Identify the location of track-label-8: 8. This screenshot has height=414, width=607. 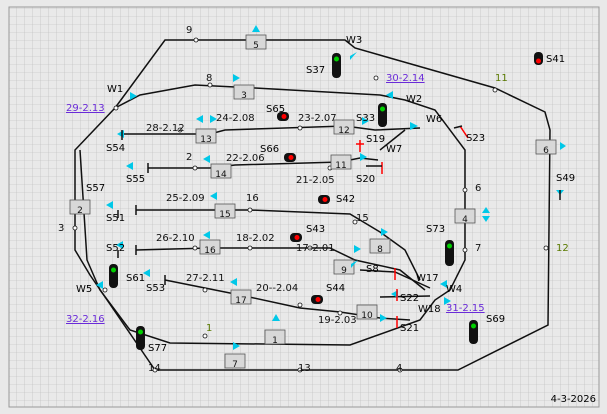
(209, 78).